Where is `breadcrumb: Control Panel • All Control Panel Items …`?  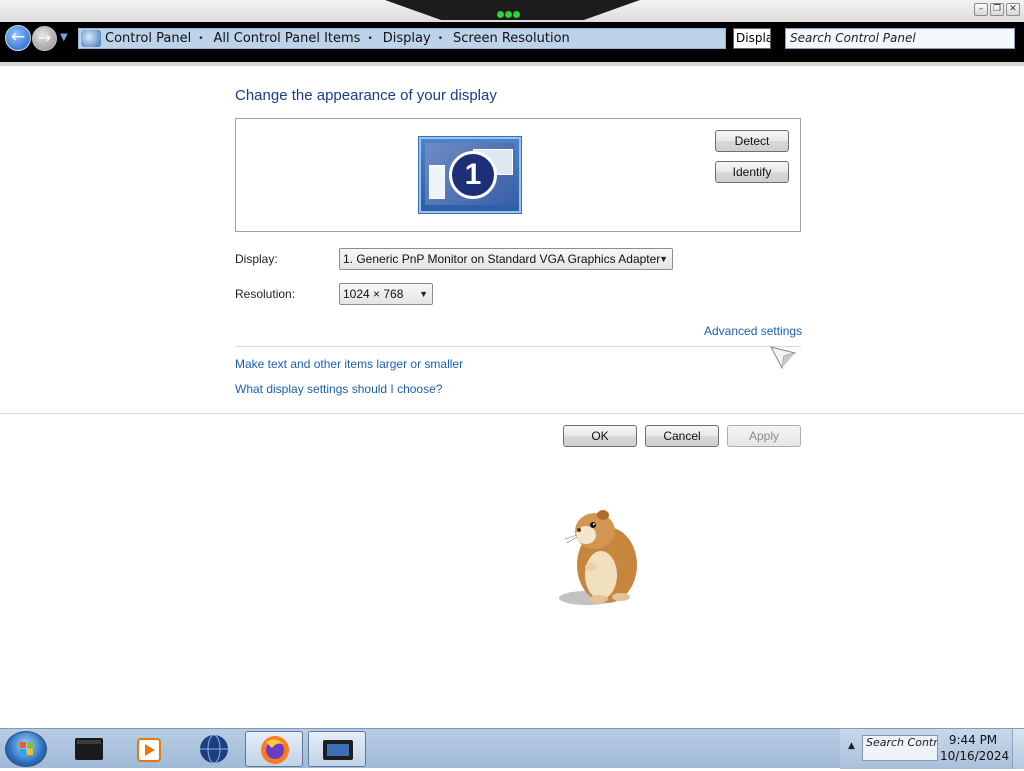 breadcrumb: Control Panel • All Control Panel Items … is located at coordinates (402, 38).